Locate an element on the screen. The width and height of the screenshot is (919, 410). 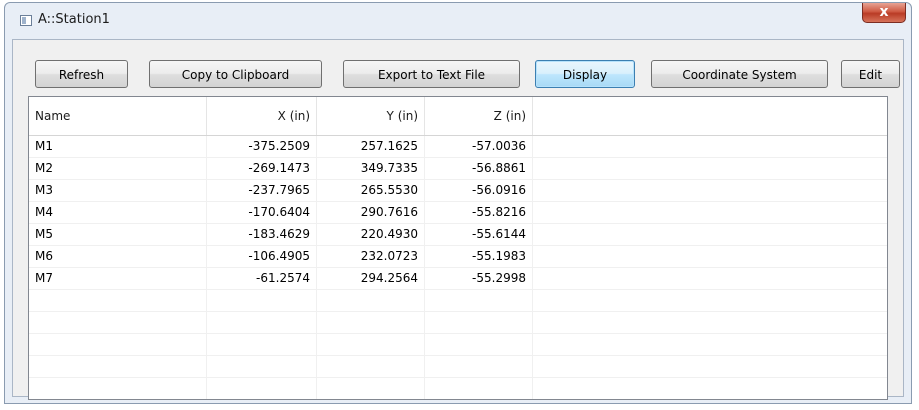
table-row: M2 -269.1473 349.7335 -56.8861 is located at coordinates (458, 169).